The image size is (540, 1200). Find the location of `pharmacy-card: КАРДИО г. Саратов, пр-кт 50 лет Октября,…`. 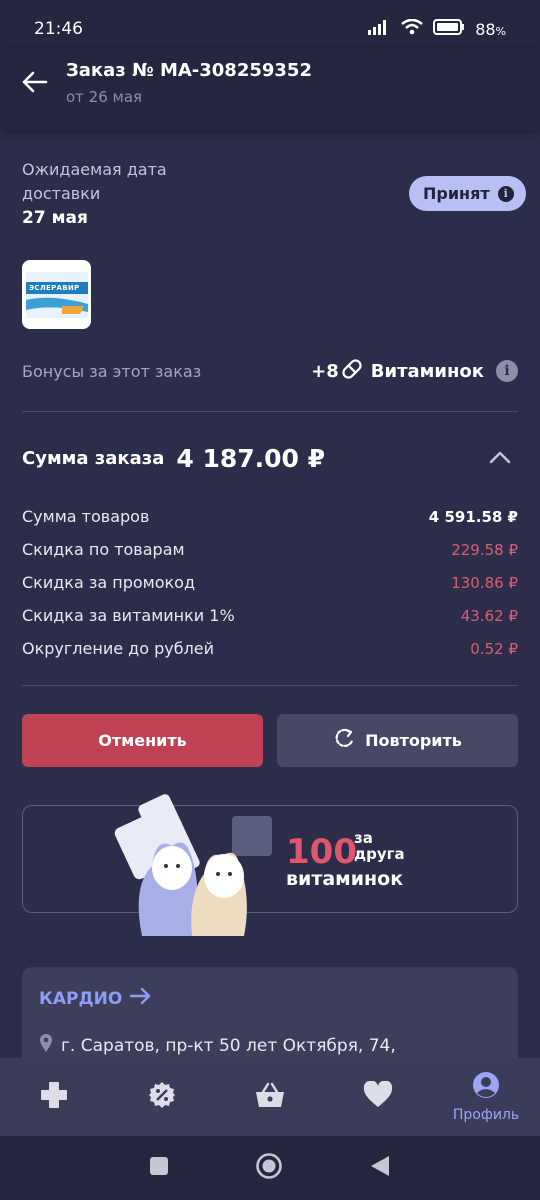

pharmacy-card: КАРДИО г. Саратов, пр-кт 50 лет Октября,… is located at coordinates (270, 1012).